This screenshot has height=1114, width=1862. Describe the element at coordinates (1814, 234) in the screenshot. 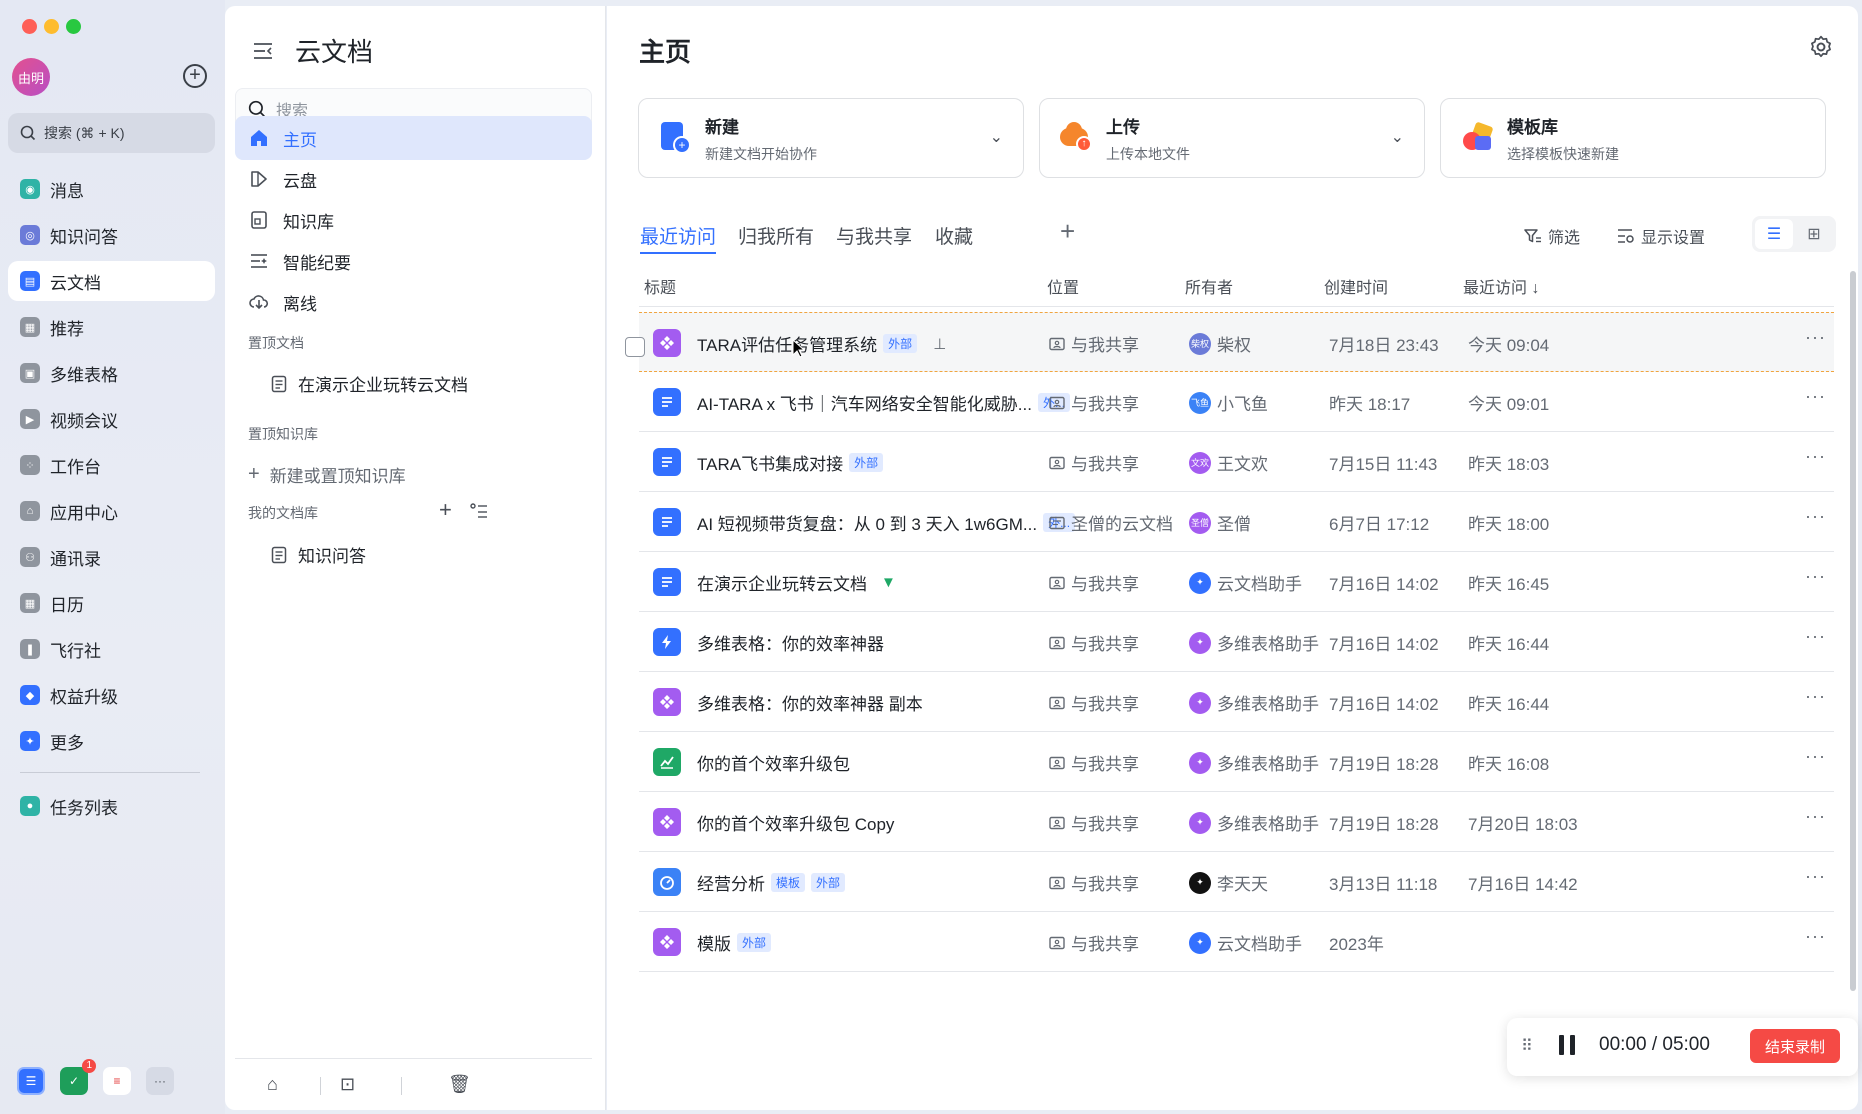

I see `grid-view-icon: ⊞` at that location.